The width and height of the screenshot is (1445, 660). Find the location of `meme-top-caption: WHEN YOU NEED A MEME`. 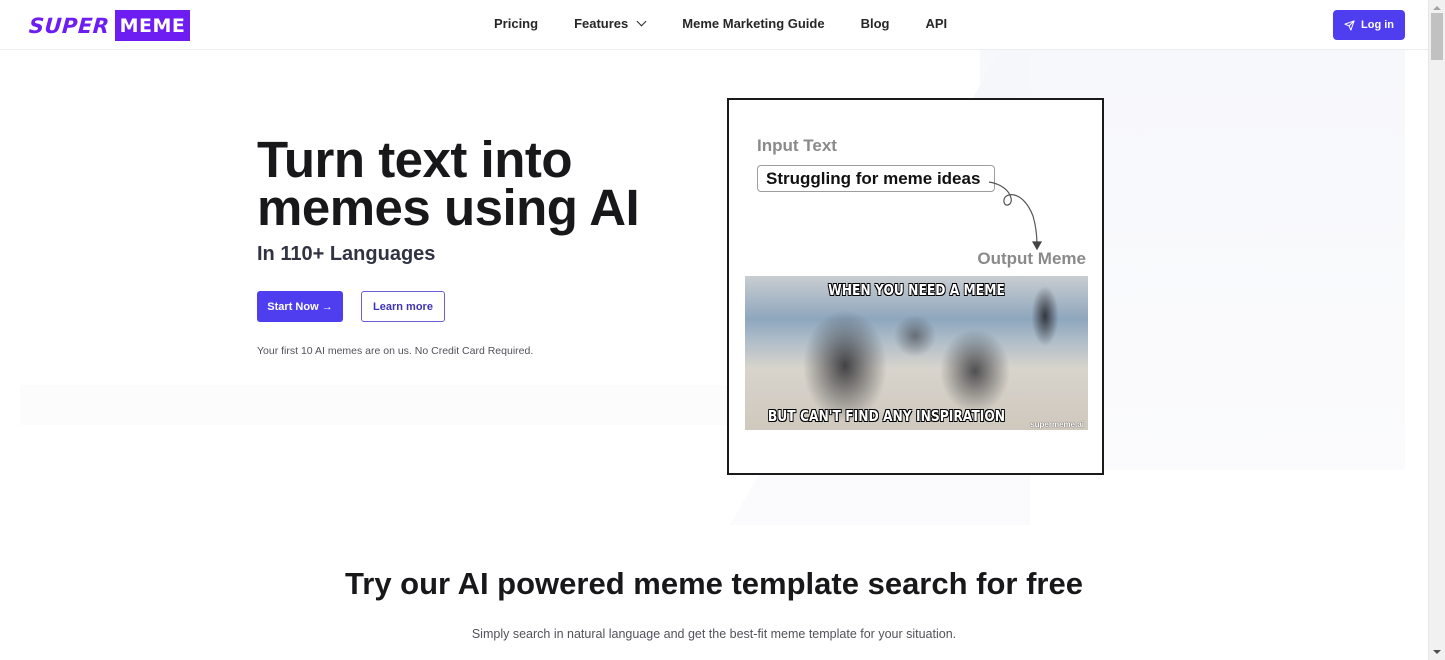

meme-top-caption: WHEN YOU NEED A MEME is located at coordinates (916, 290).